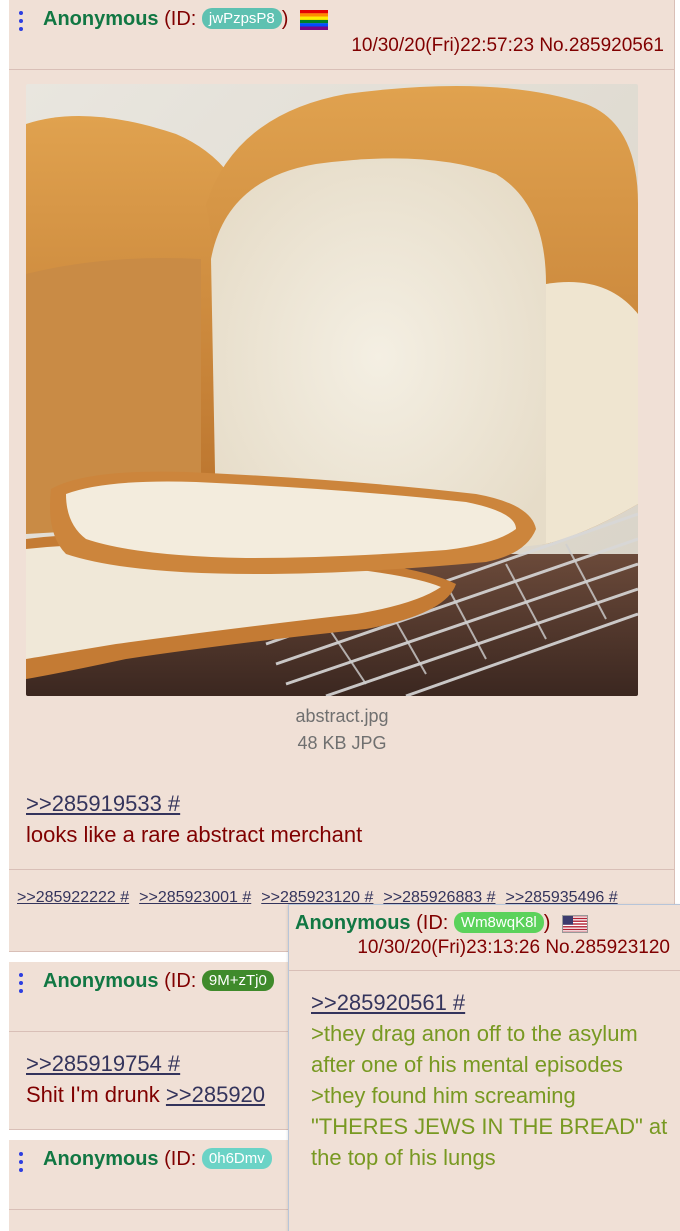 Image resolution: width=680 pixels, height=1231 pixels. Describe the element at coordinates (342, 716) in the screenshot. I see `file-name: abstract.jpg` at that location.